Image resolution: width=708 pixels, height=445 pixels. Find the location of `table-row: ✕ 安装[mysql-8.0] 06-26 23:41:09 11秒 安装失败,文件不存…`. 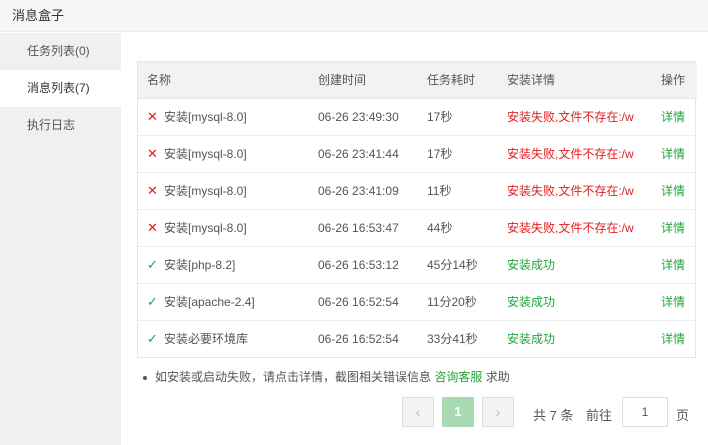

table-row: ✕ 安装[mysql-8.0] 06-26 23:41:09 11秒 安装失败,文件不存… is located at coordinates (417, 190).